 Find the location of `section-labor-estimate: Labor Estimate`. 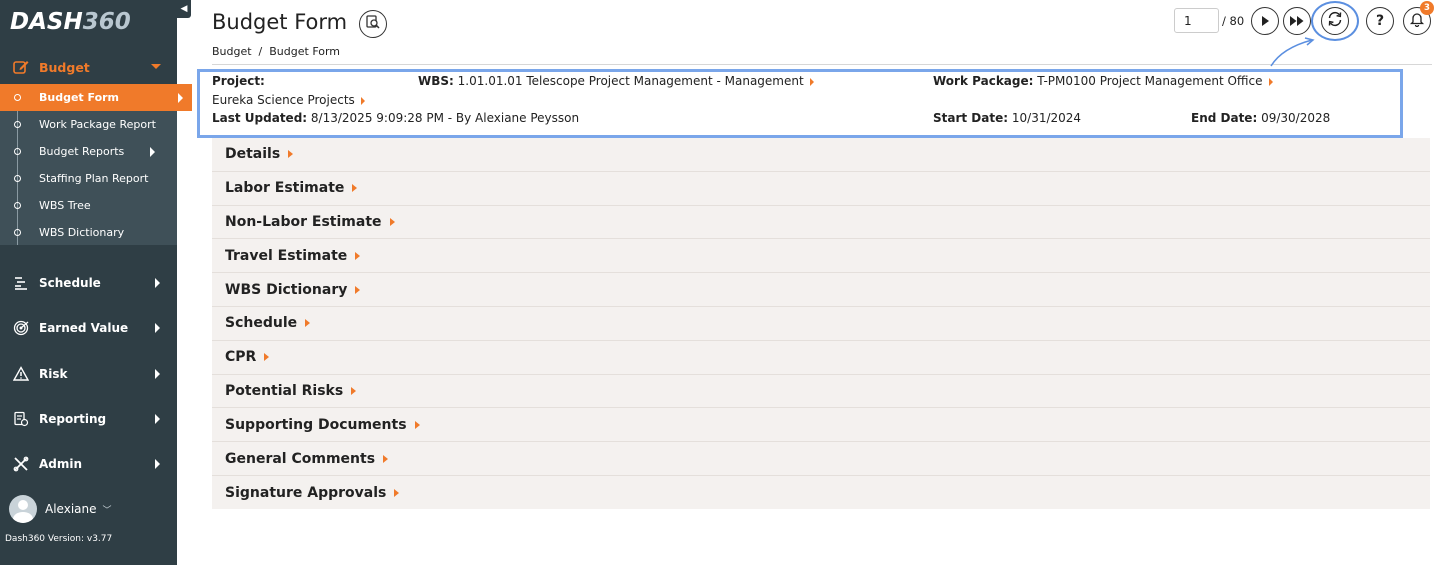

section-labor-estimate: Labor Estimate is located at coordinates (821, 189).